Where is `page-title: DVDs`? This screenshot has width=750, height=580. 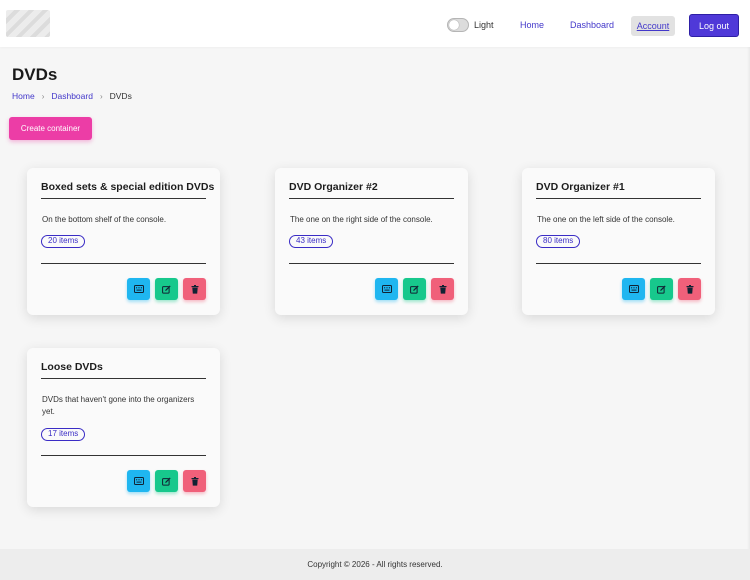 page-title: DVDs is located at coordinates (35, 74).